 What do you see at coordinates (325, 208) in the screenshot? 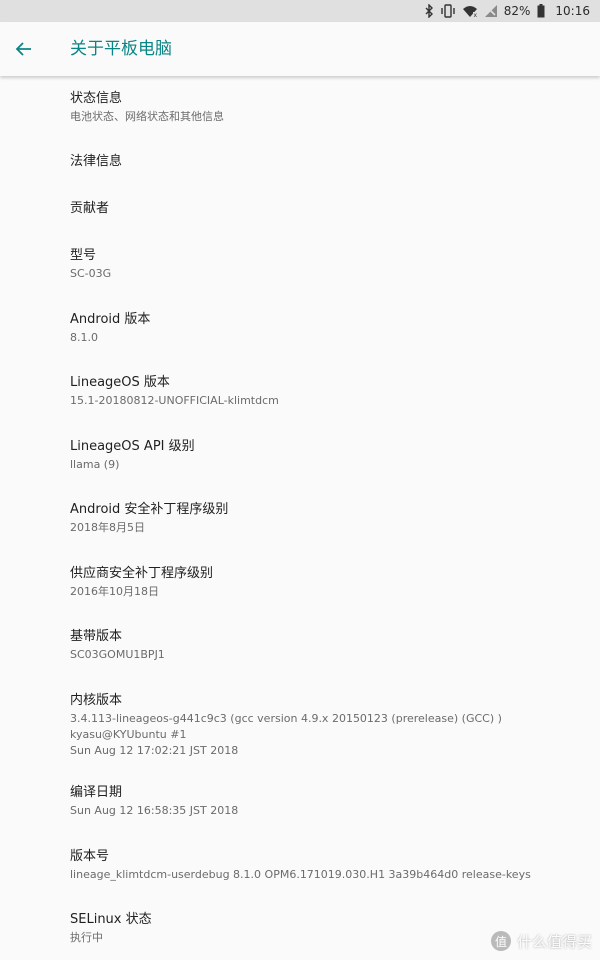
I see `list-item-contributors: 贡献者` at bounding box center [325, 208].